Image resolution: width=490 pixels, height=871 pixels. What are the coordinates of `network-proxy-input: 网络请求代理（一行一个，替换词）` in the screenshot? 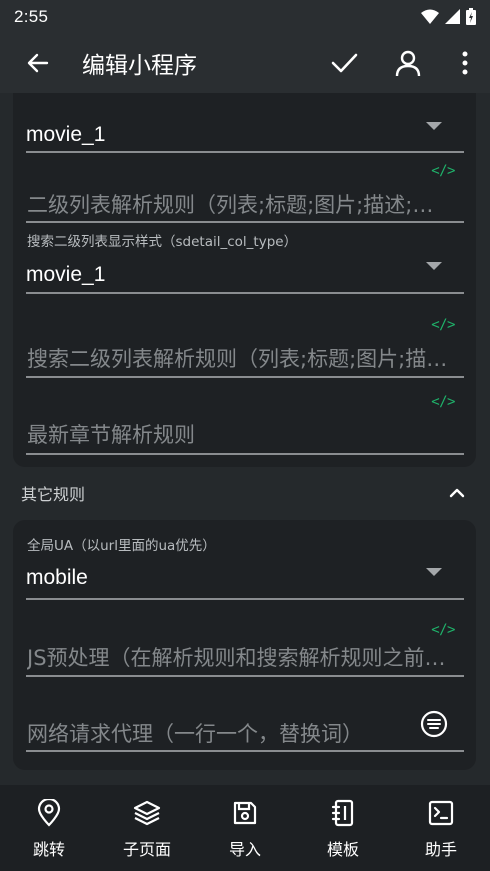 It's located at (245, 726).